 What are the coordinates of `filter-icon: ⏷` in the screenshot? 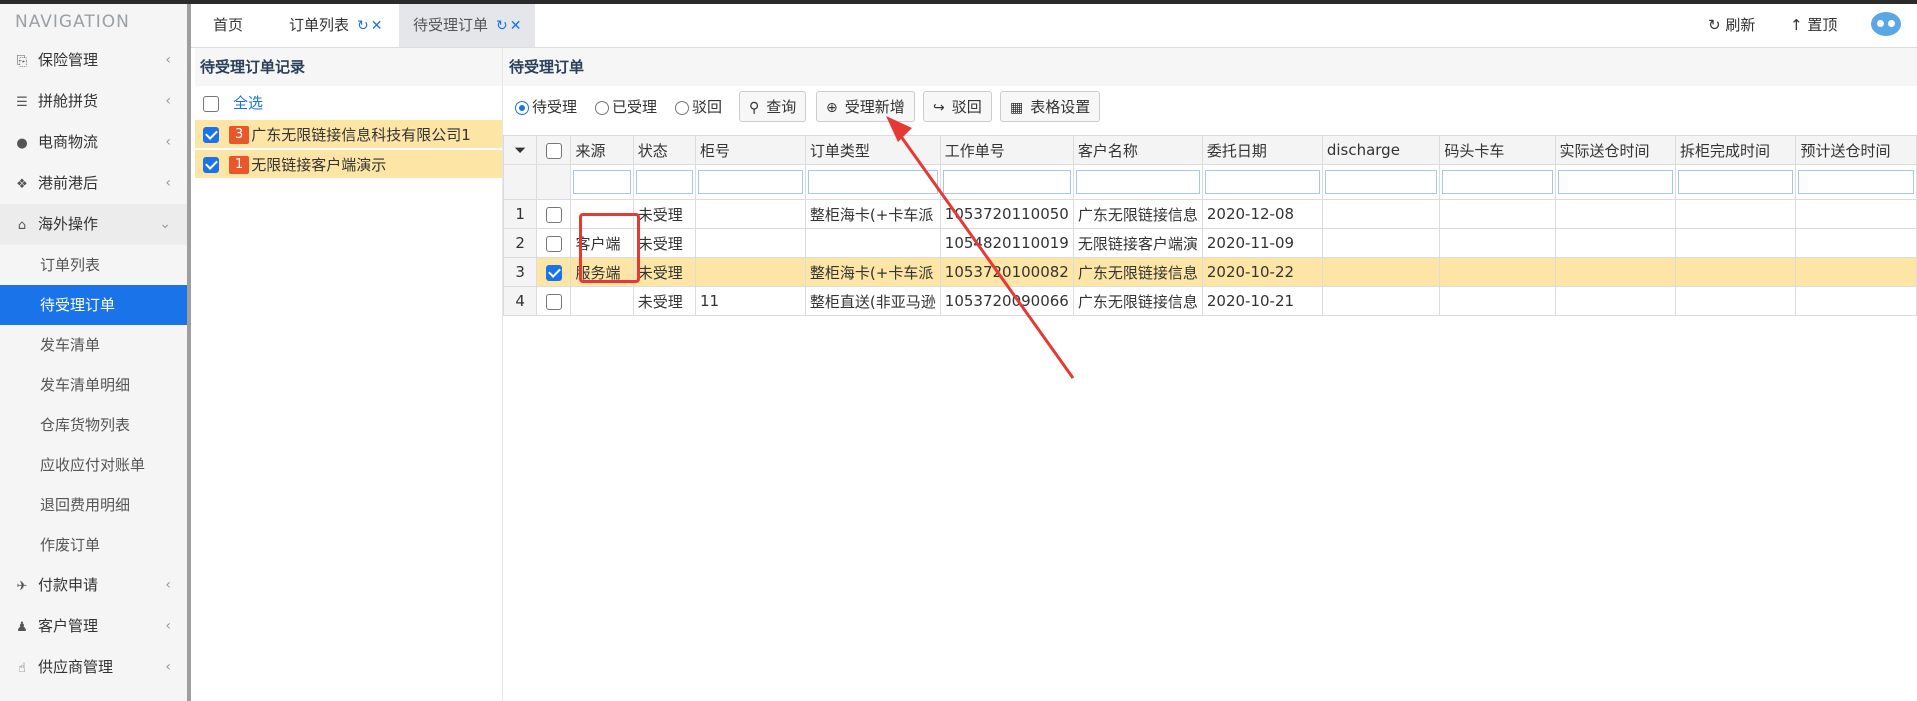 It's located at (520, 150).